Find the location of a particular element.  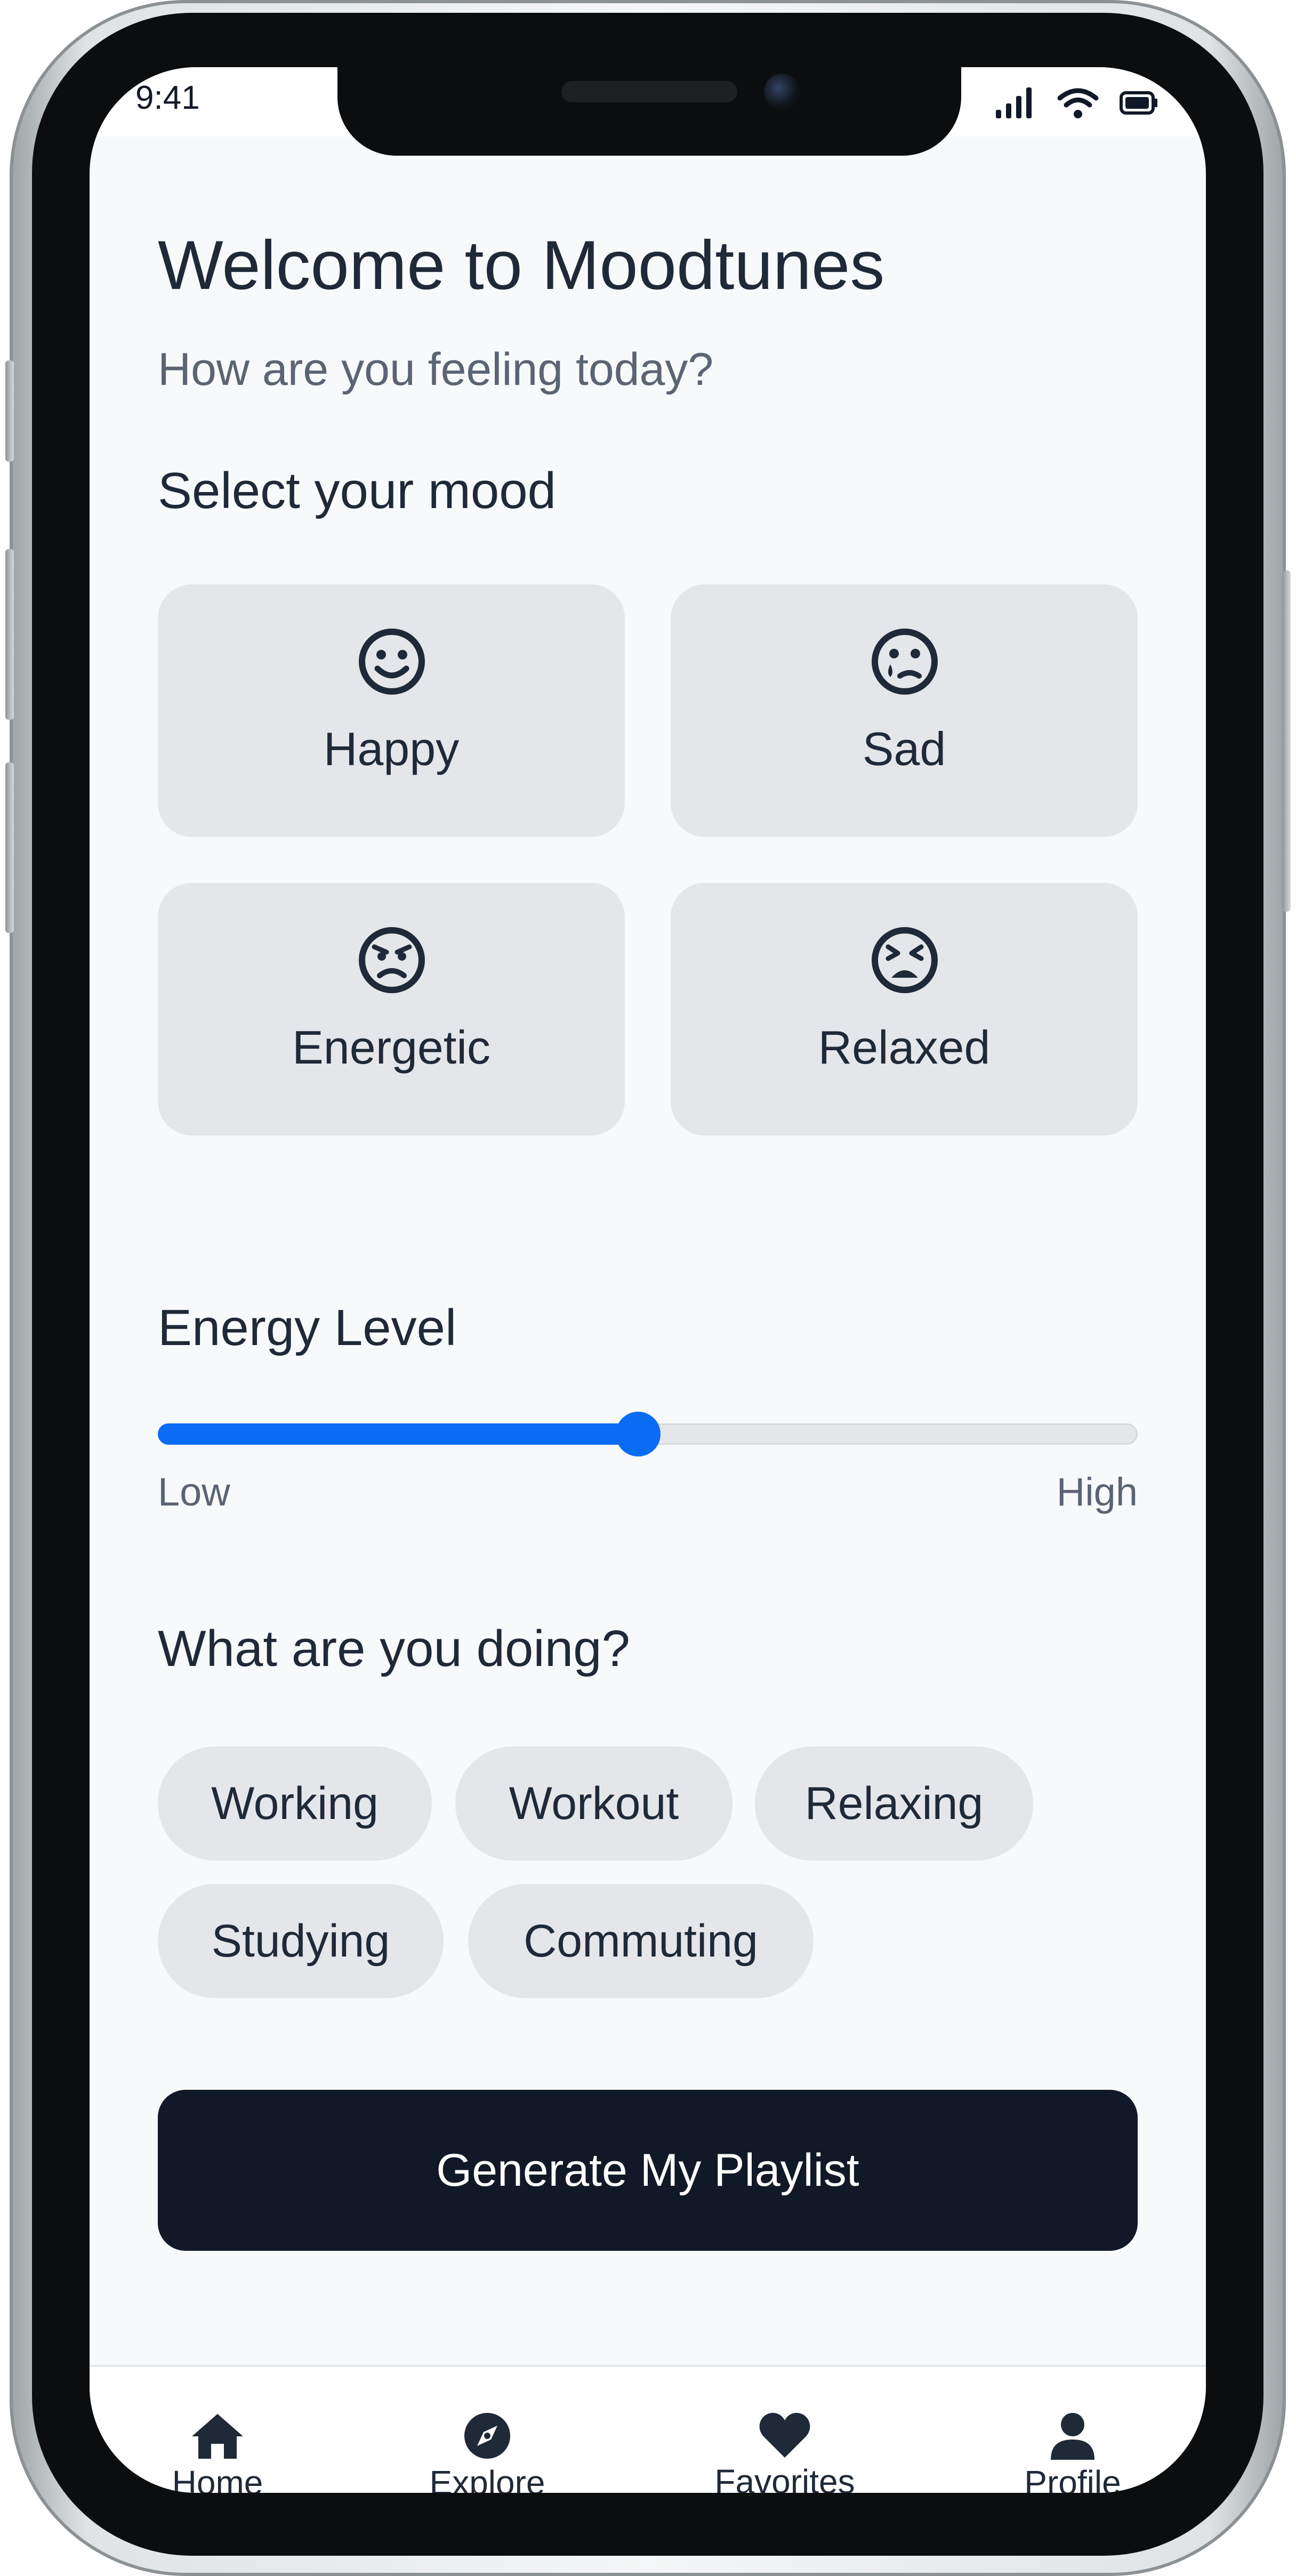

chip-workout: Workout is located at coordinates (593, 1803).